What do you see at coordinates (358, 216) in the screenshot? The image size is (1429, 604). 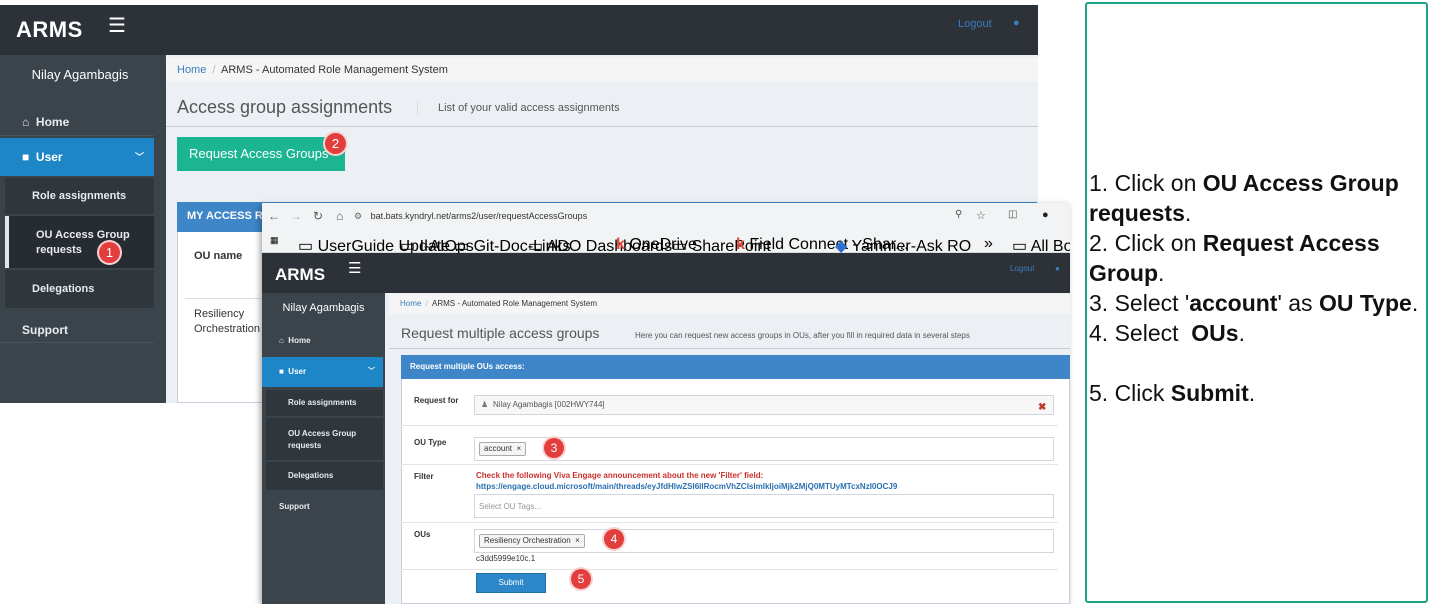 I see `site-info-icon: ⚙` at bounding box center [358, 216].